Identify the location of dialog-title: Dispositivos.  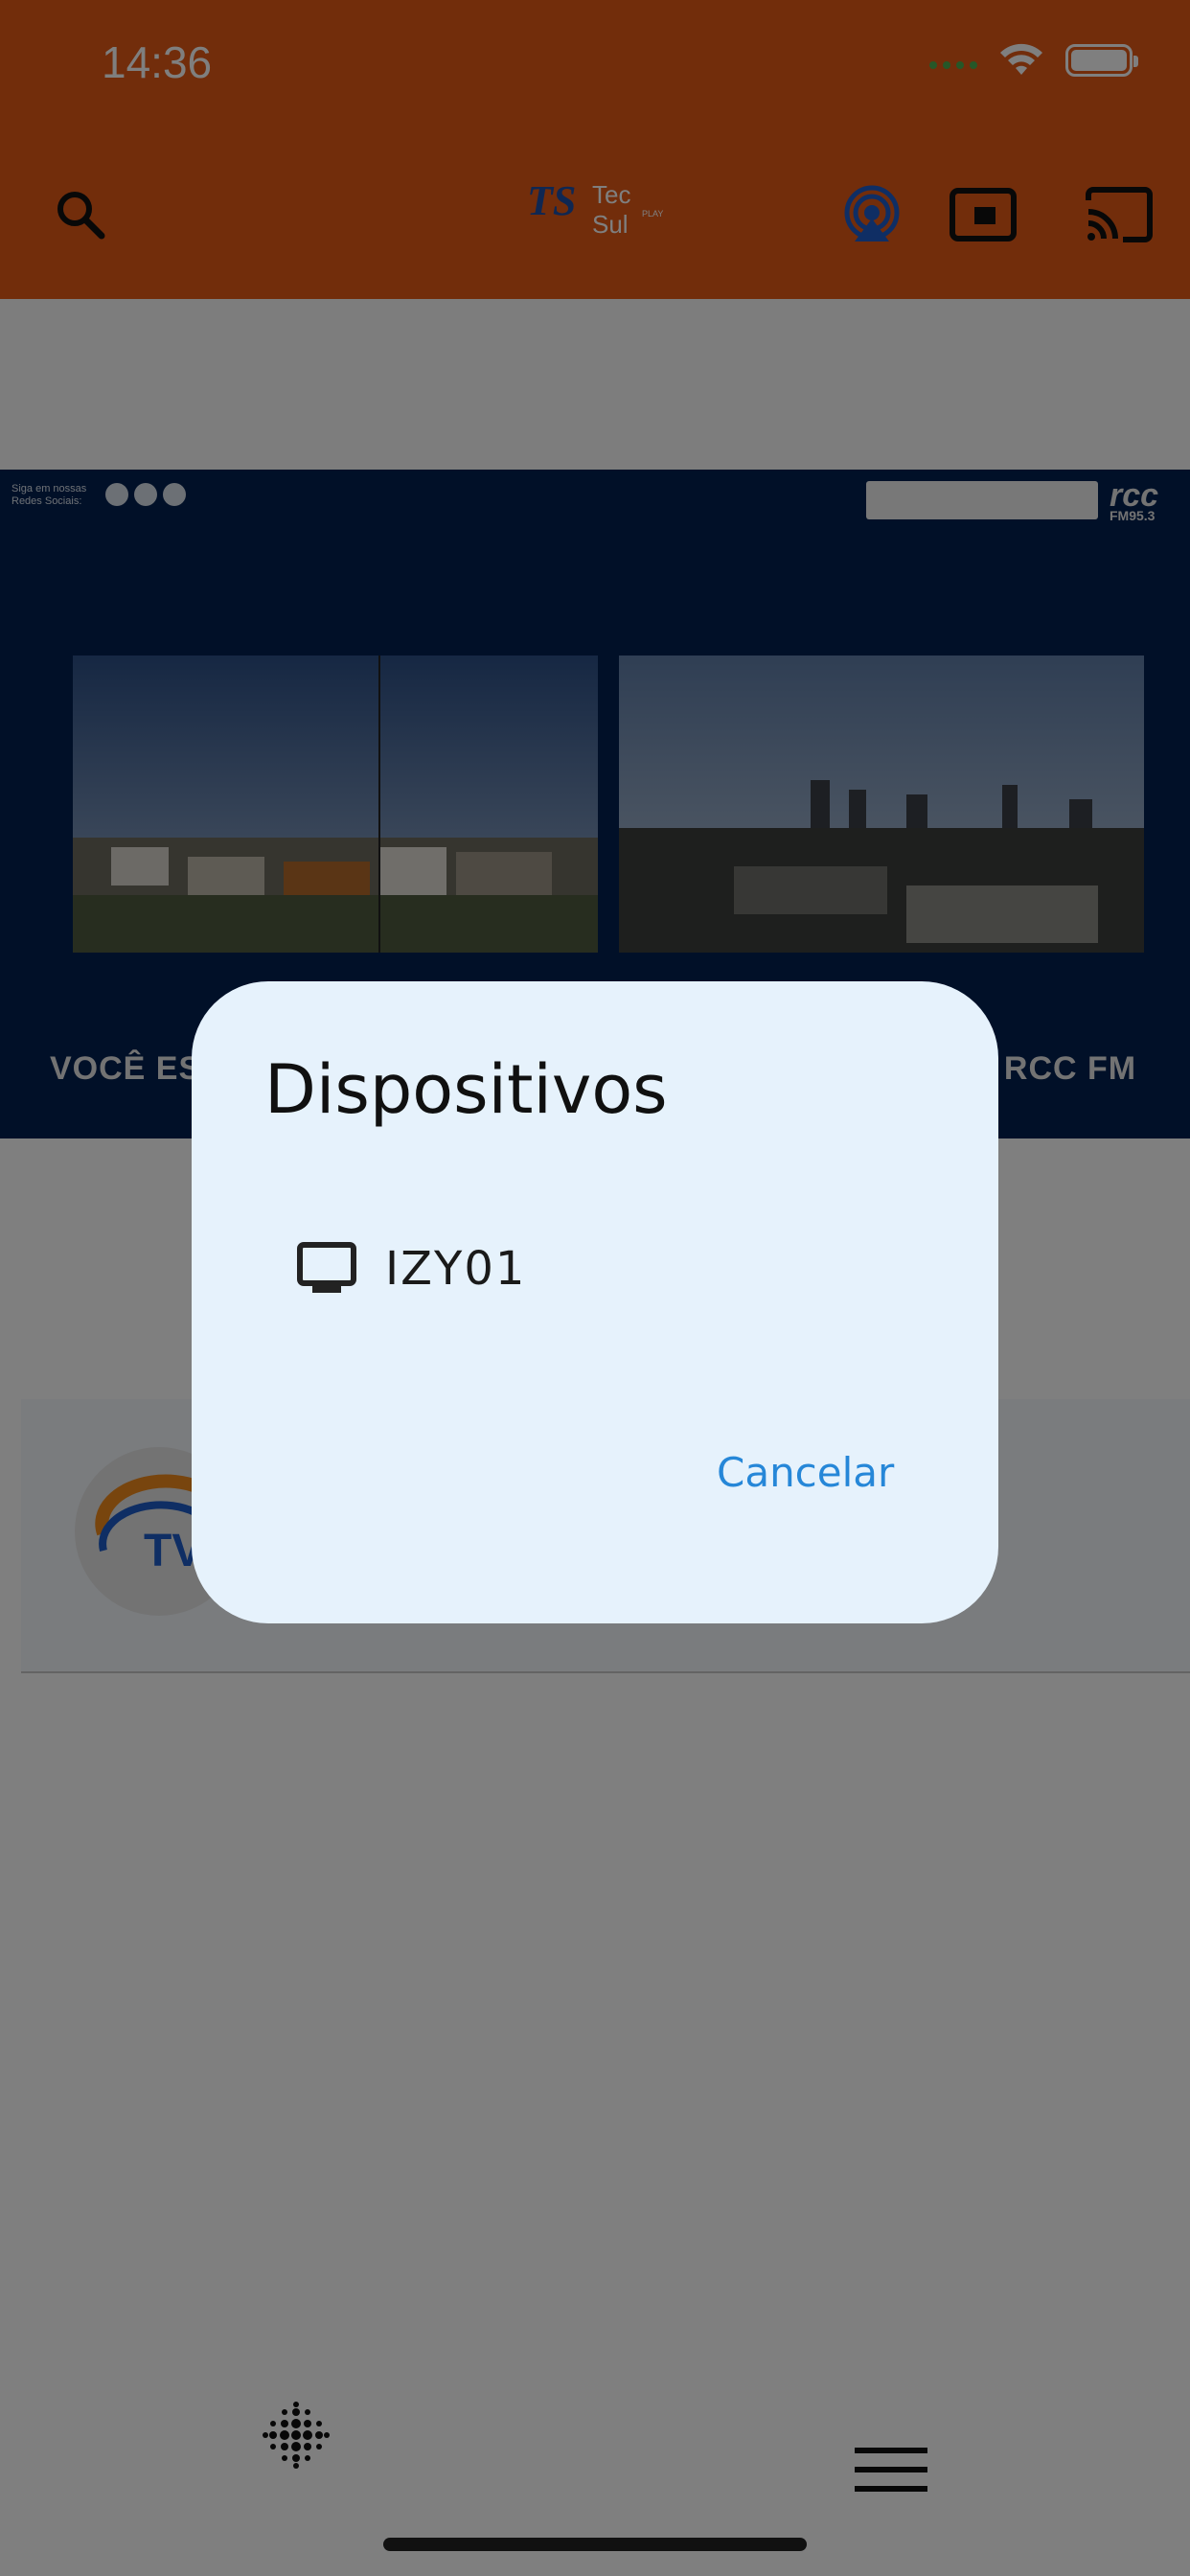
(466, 1089).